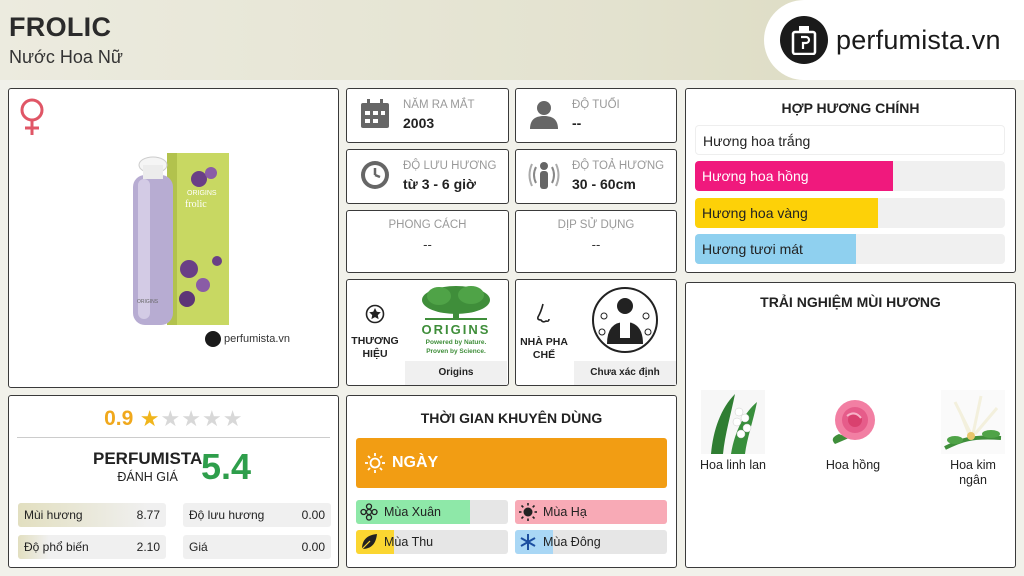  Describe the element at coordinates (850, 249) in the screenshot. I see `accord-bar: Hương tươi mát` at that location.